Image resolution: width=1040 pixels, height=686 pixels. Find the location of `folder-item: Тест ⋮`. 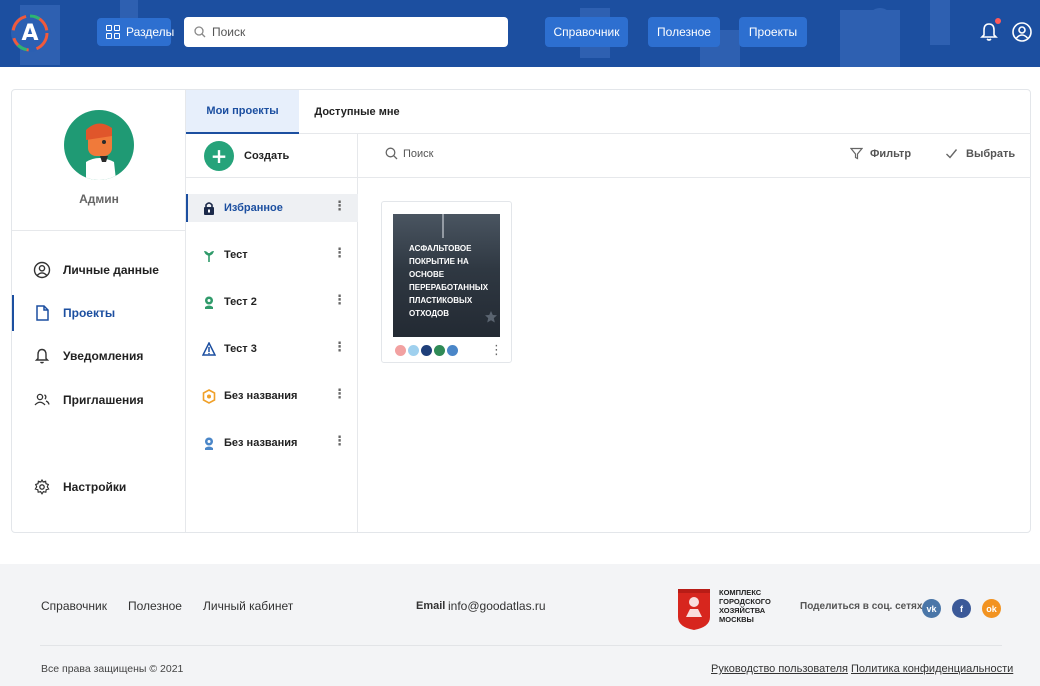

folder-item: Тест ⋮ is located at coordinates (272, 255).